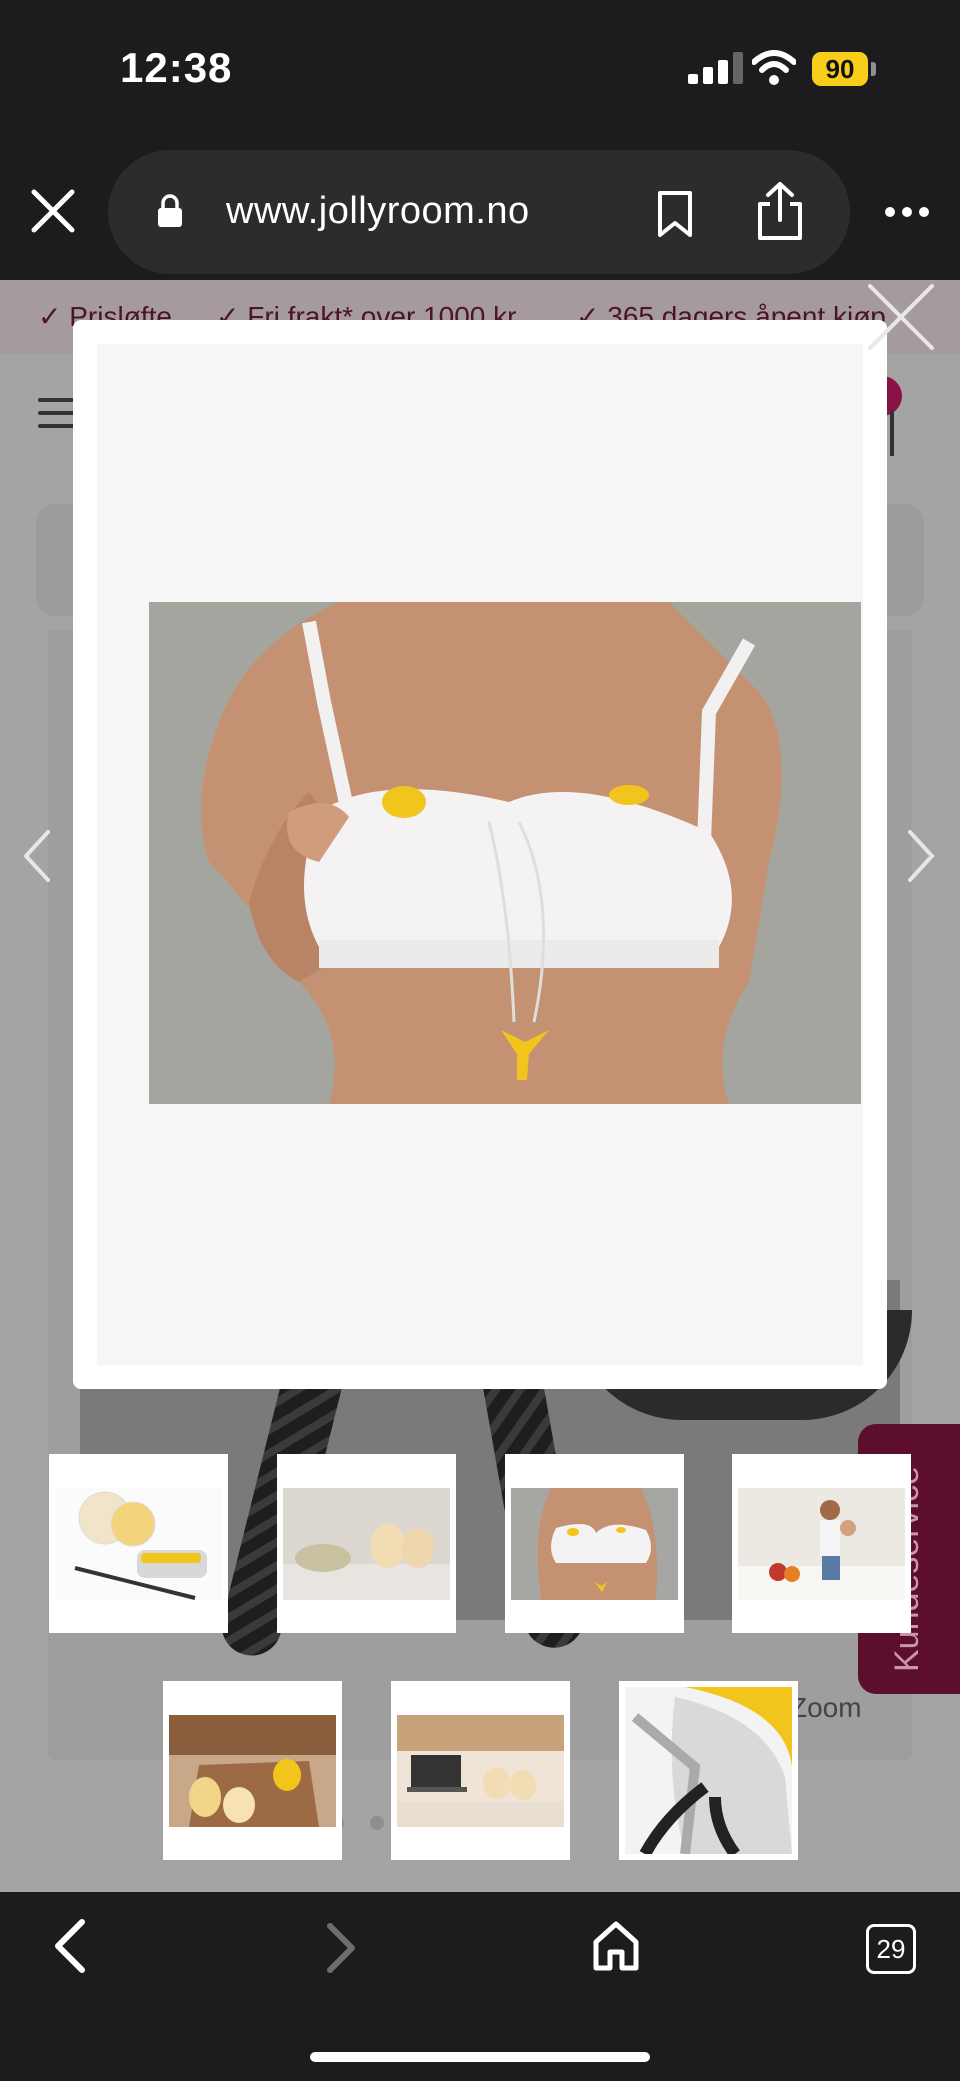 The height and width of the screenshot is (2081, 960). Describe the element at coordinates (480, 2057) in the screenshot. I see `home-indicator` at that location.